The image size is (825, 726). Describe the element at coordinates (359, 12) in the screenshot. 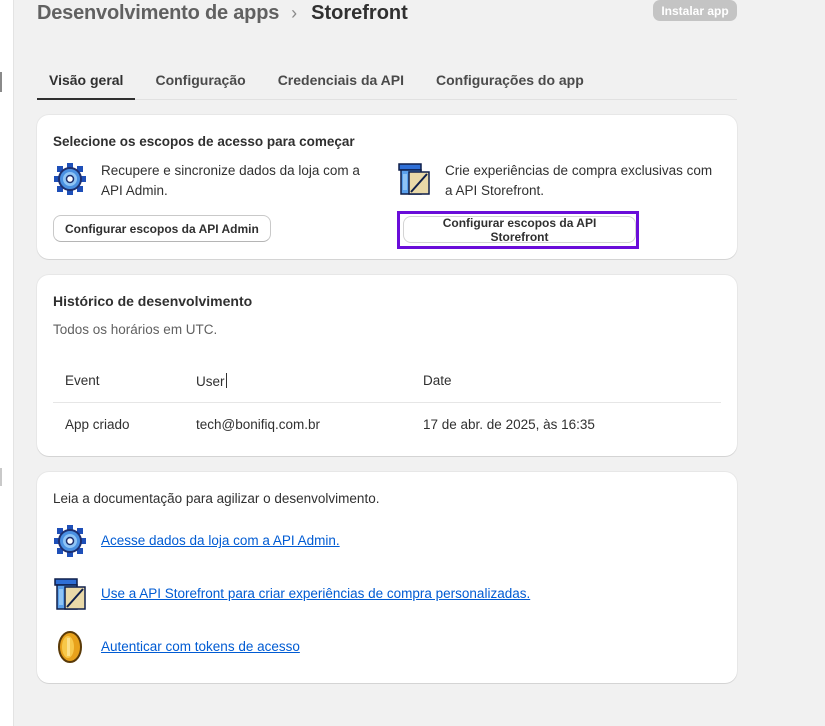

I see `page-title: Storefront` at that location.